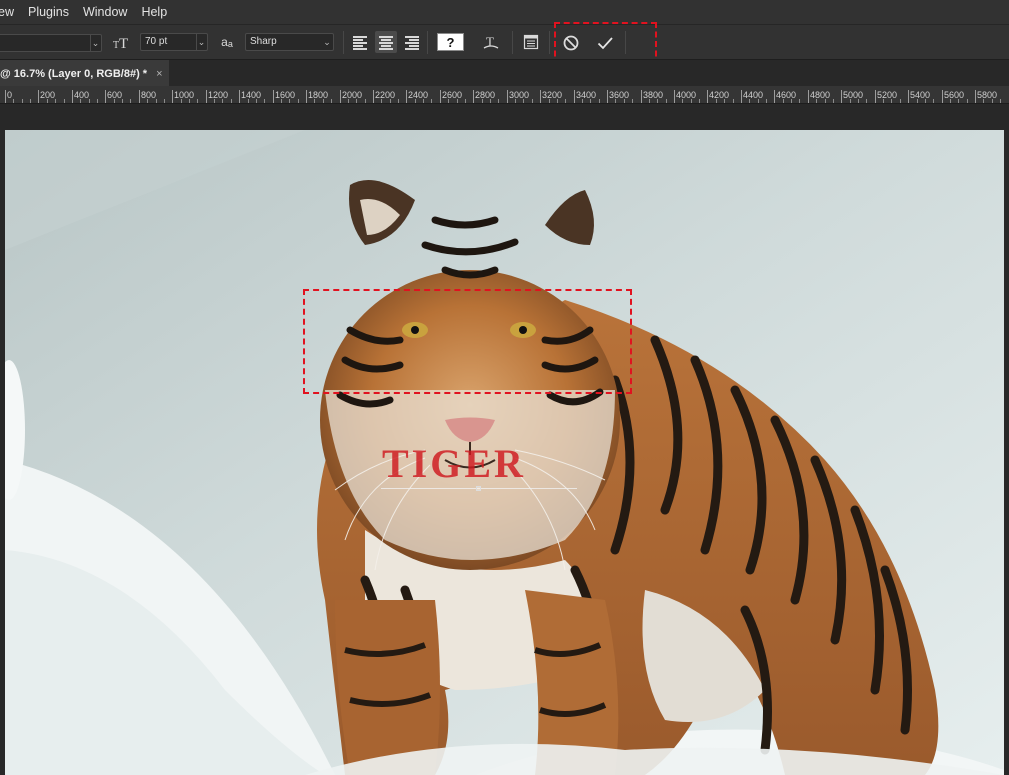 Image resolution: width=1009 pixels, height=775 pixels. I want to click on text-color-swatch: ?, so click(450, 42).